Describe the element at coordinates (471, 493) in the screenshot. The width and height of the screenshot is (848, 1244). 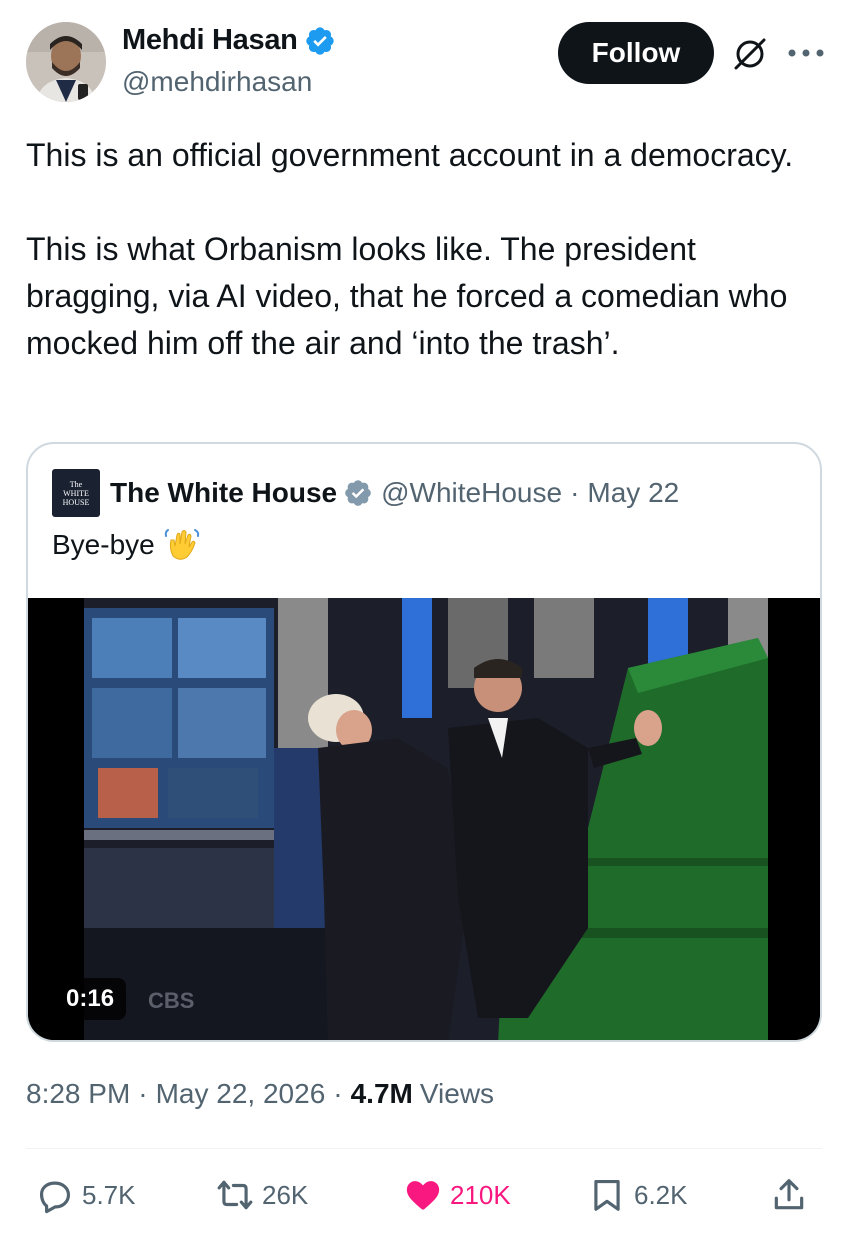
I see `quoted-author-handle: @WhiteHouse` at that location.